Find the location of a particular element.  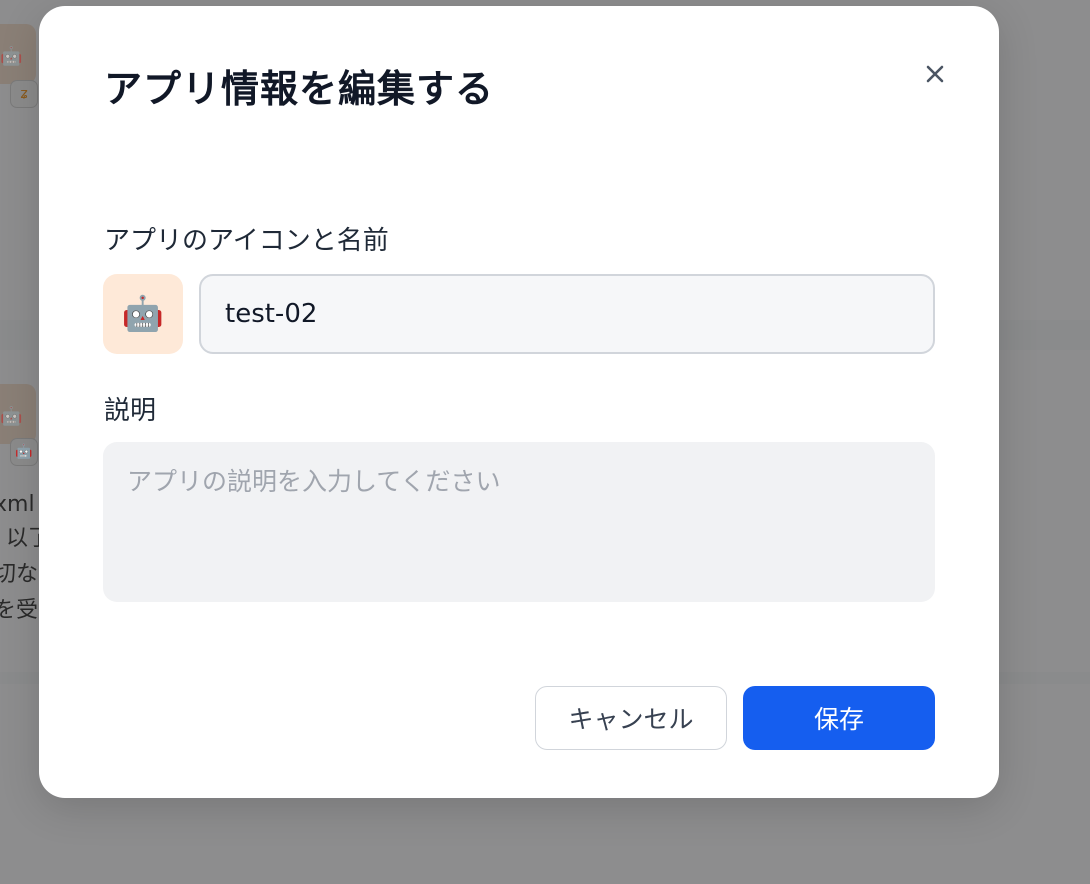

close-icon is located at coordinates (935, 74).